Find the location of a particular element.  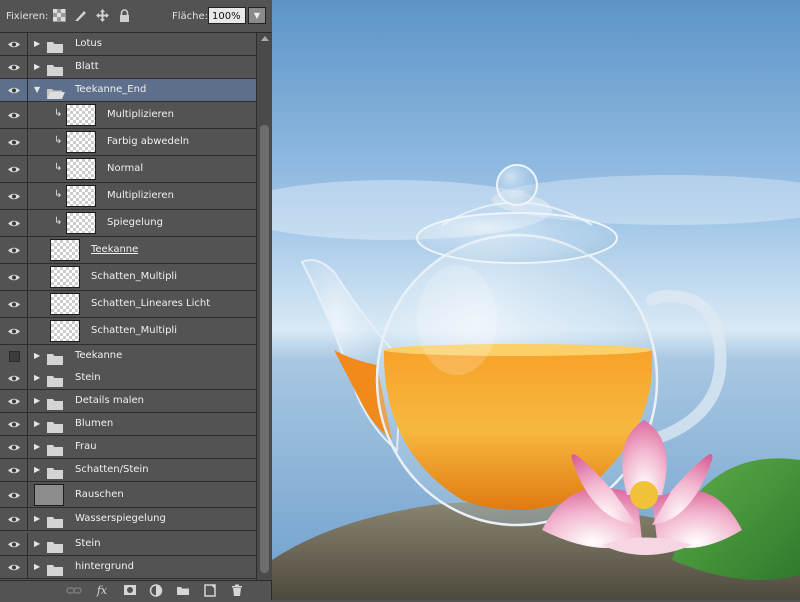

adjustment-layer-icon is located at coordinates (156, 590).